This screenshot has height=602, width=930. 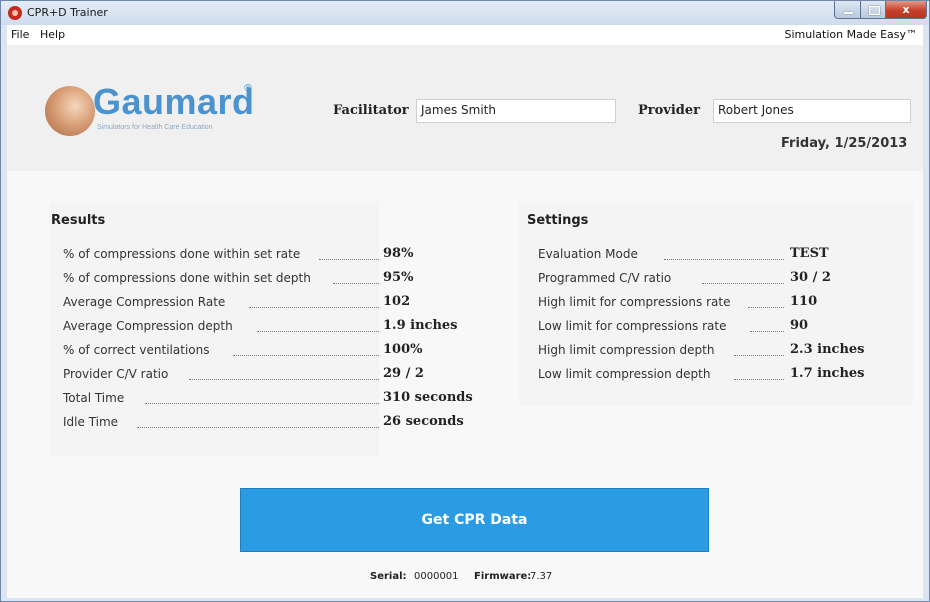 I want to click on setting-value: TEST, so click(x=809, y=253).